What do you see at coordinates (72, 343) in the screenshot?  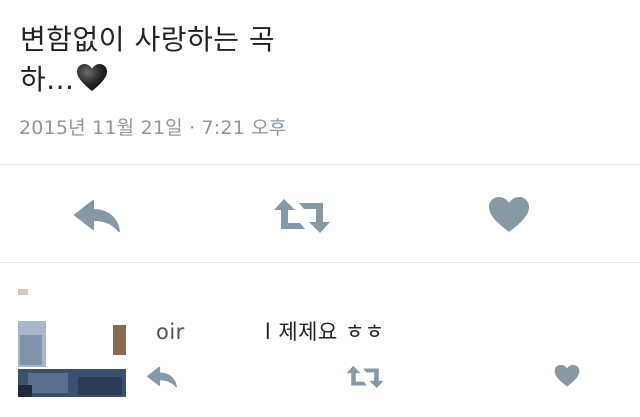 I see `reply-avatar` at bounding box center [72, 343].